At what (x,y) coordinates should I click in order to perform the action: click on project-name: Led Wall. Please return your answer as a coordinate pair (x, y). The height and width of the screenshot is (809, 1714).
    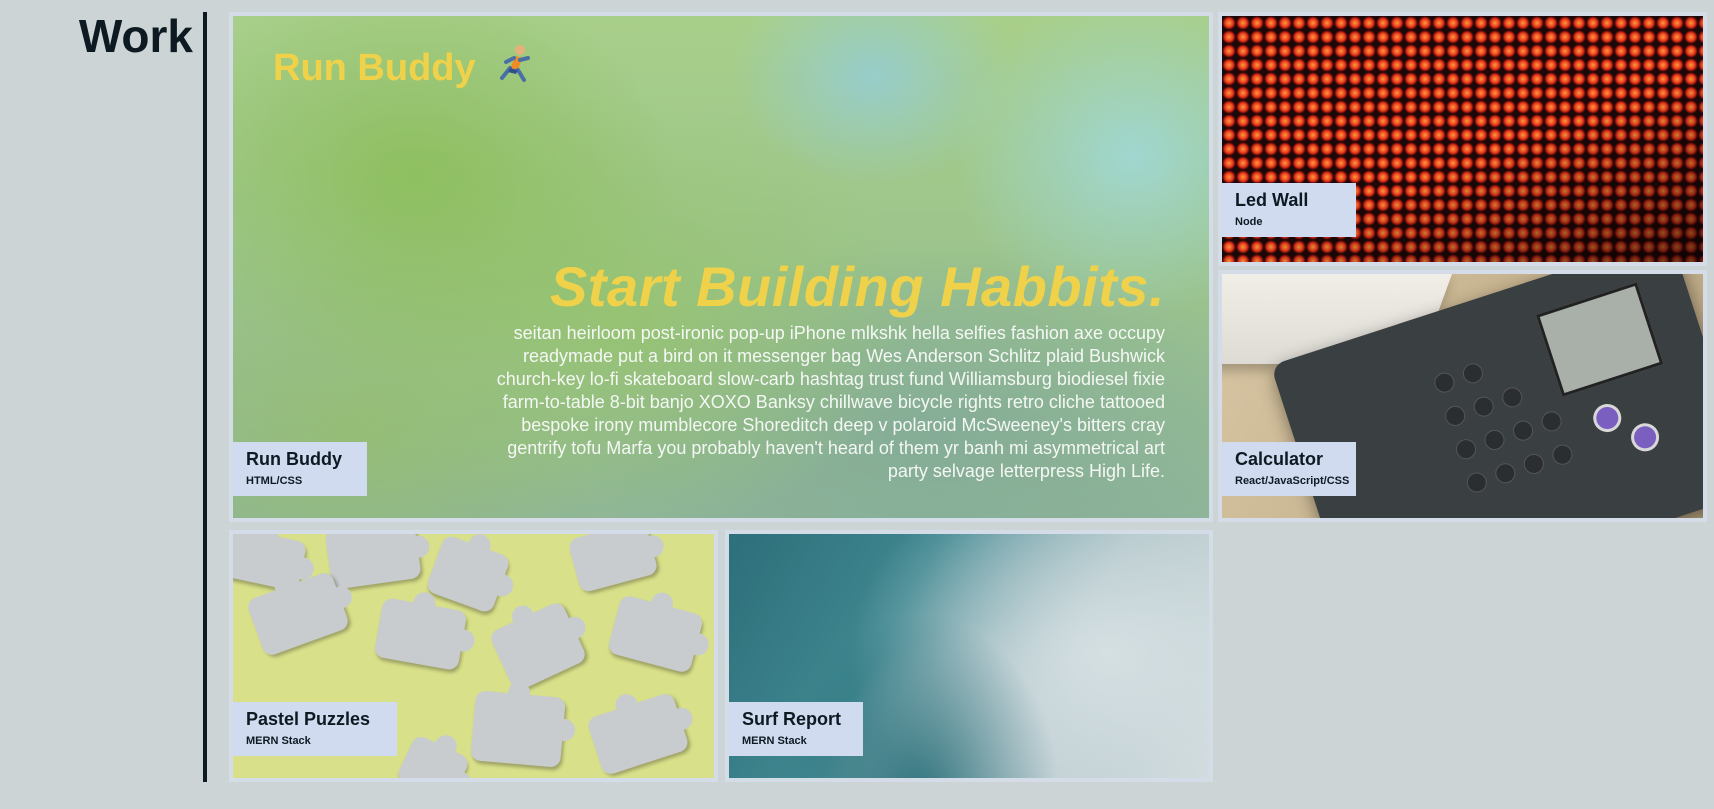
    Looking at the image, I should click on (1272, 200).